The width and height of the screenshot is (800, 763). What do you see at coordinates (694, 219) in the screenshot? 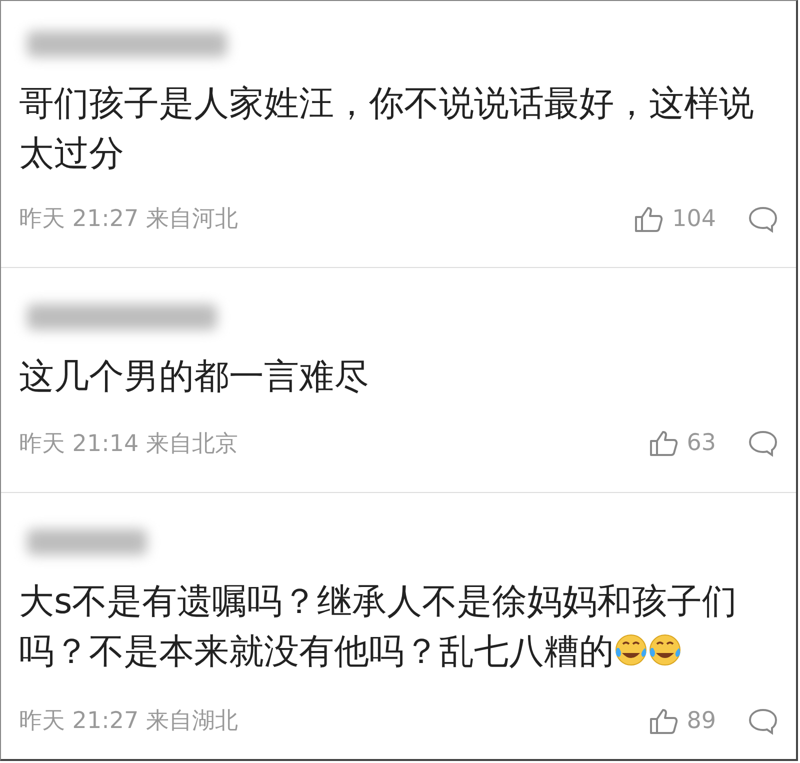
I see `like-count: 104` at bounding box center [694, 219].